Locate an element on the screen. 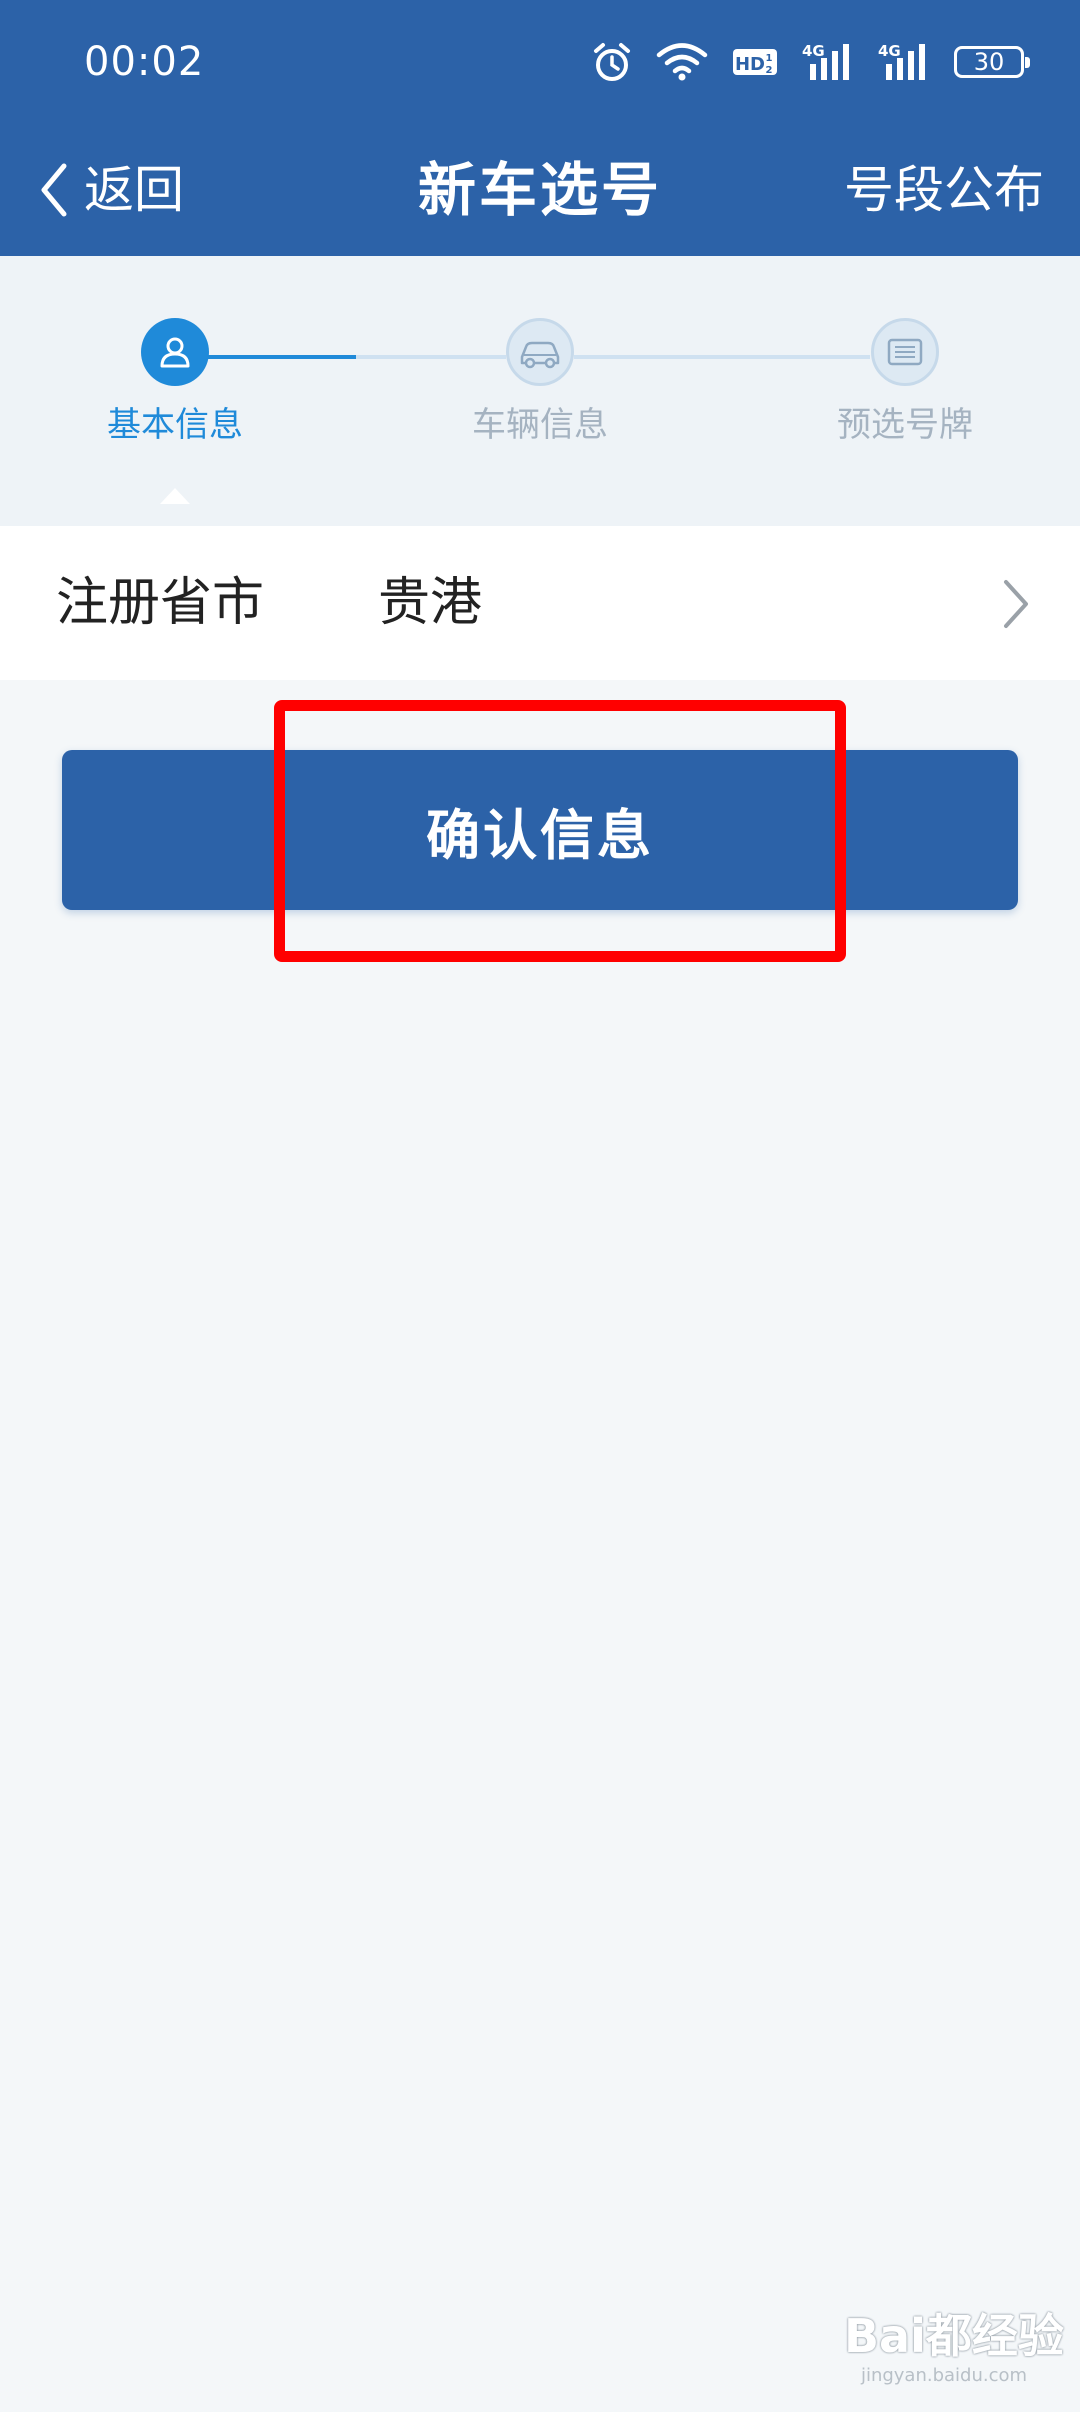 The image size is (1080, 2412). step-label: 预选号牌 is located at coordinates (905, 425).